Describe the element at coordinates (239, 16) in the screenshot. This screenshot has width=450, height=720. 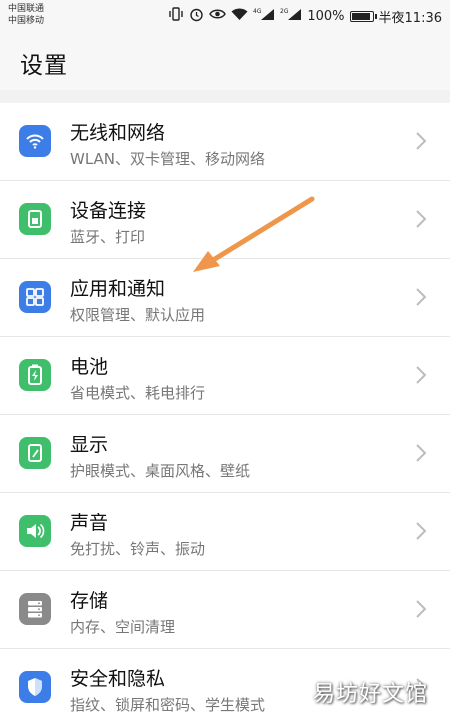
I see `wifi-status-icon` at that location.